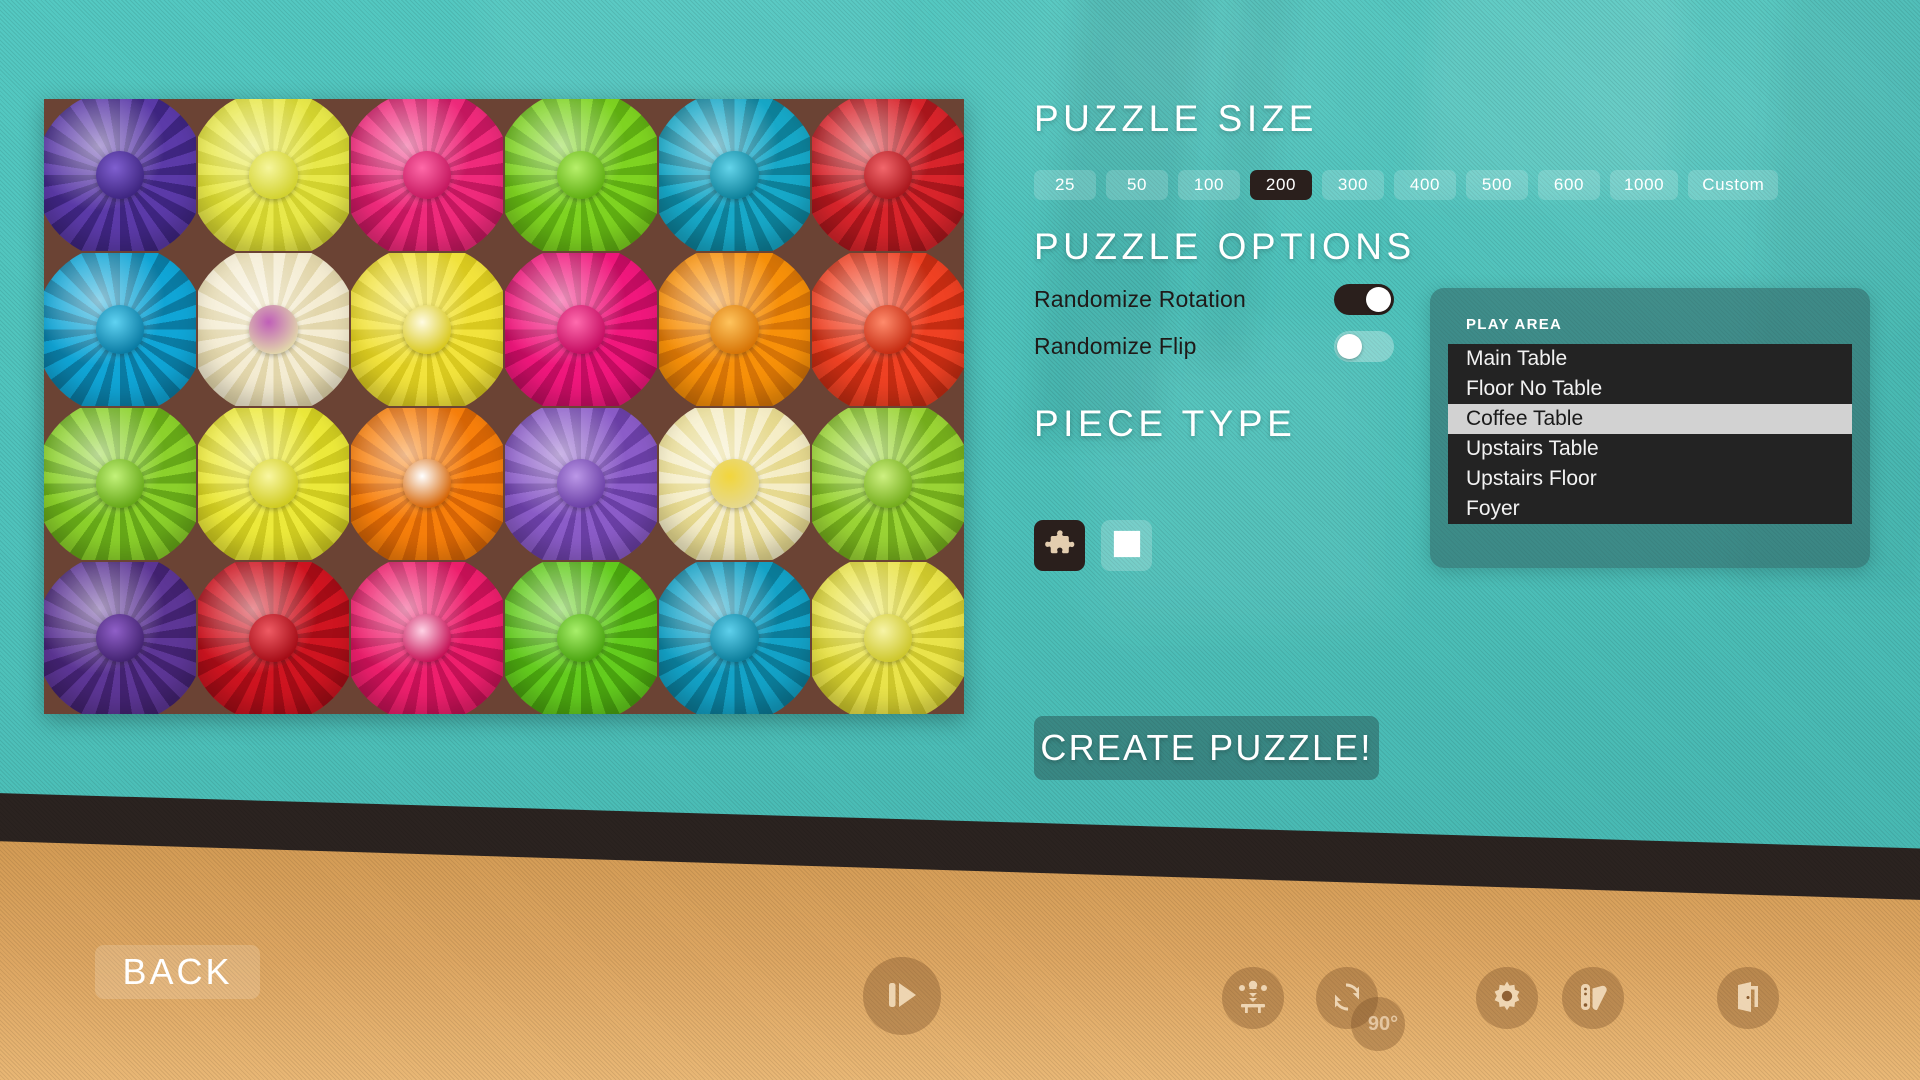  Describe the element at coordinates (1209, 185) in the screenshot. I see `size-chip-100: 100` at that location.